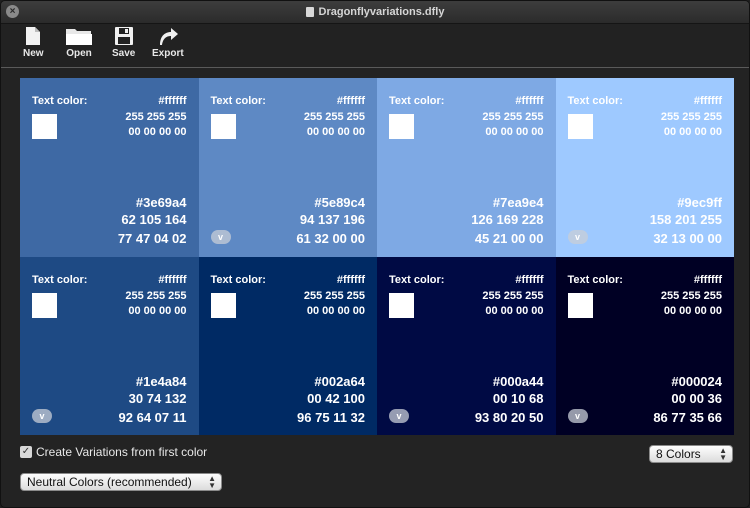  I want to click on swatch-rgb: 126 169 228, so click(507, 219).